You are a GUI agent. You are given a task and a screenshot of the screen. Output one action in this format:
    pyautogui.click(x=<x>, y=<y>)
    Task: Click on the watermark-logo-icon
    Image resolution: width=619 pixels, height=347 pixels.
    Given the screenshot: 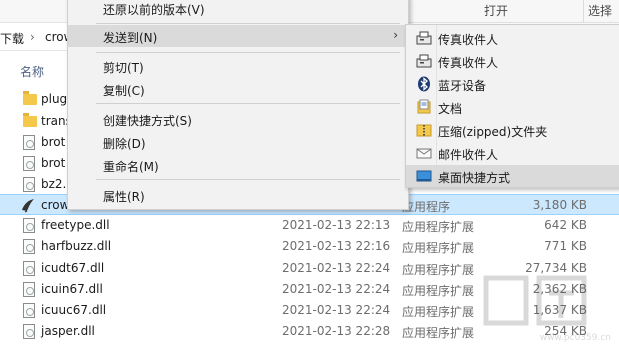 What is the action you would take?
    pyautogui.click(x=535, y=300)
    